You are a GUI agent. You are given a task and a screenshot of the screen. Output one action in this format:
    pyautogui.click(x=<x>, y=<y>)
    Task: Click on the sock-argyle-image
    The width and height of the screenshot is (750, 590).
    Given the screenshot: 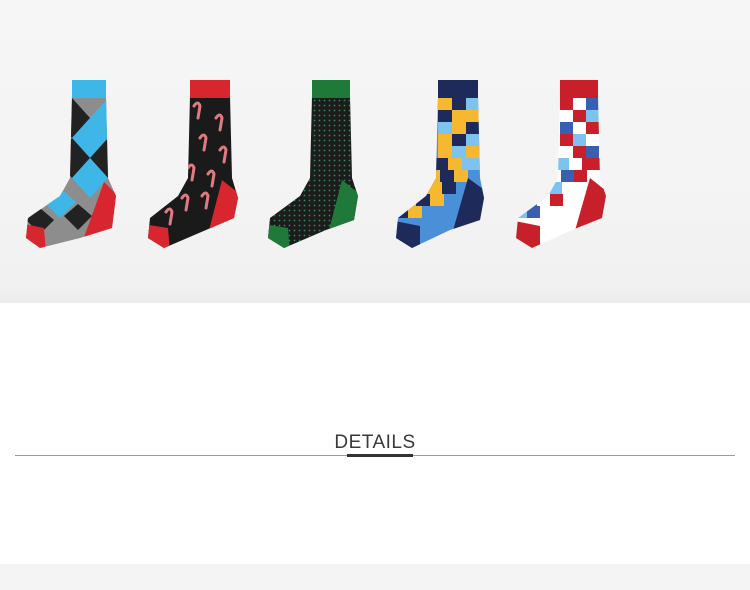 What is the action you would take?
    pyautogui.click(x=71, y=164)
    